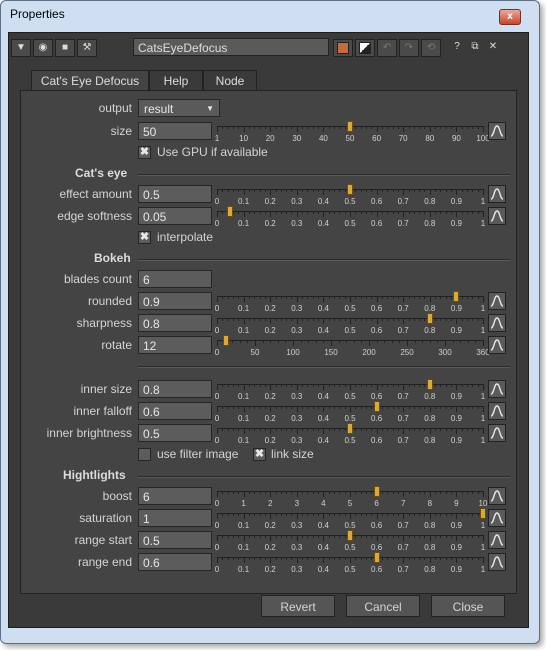  Describe the element at coordinates (65, 48) in the screenshot. I see `camera-icon: ■` at that location.